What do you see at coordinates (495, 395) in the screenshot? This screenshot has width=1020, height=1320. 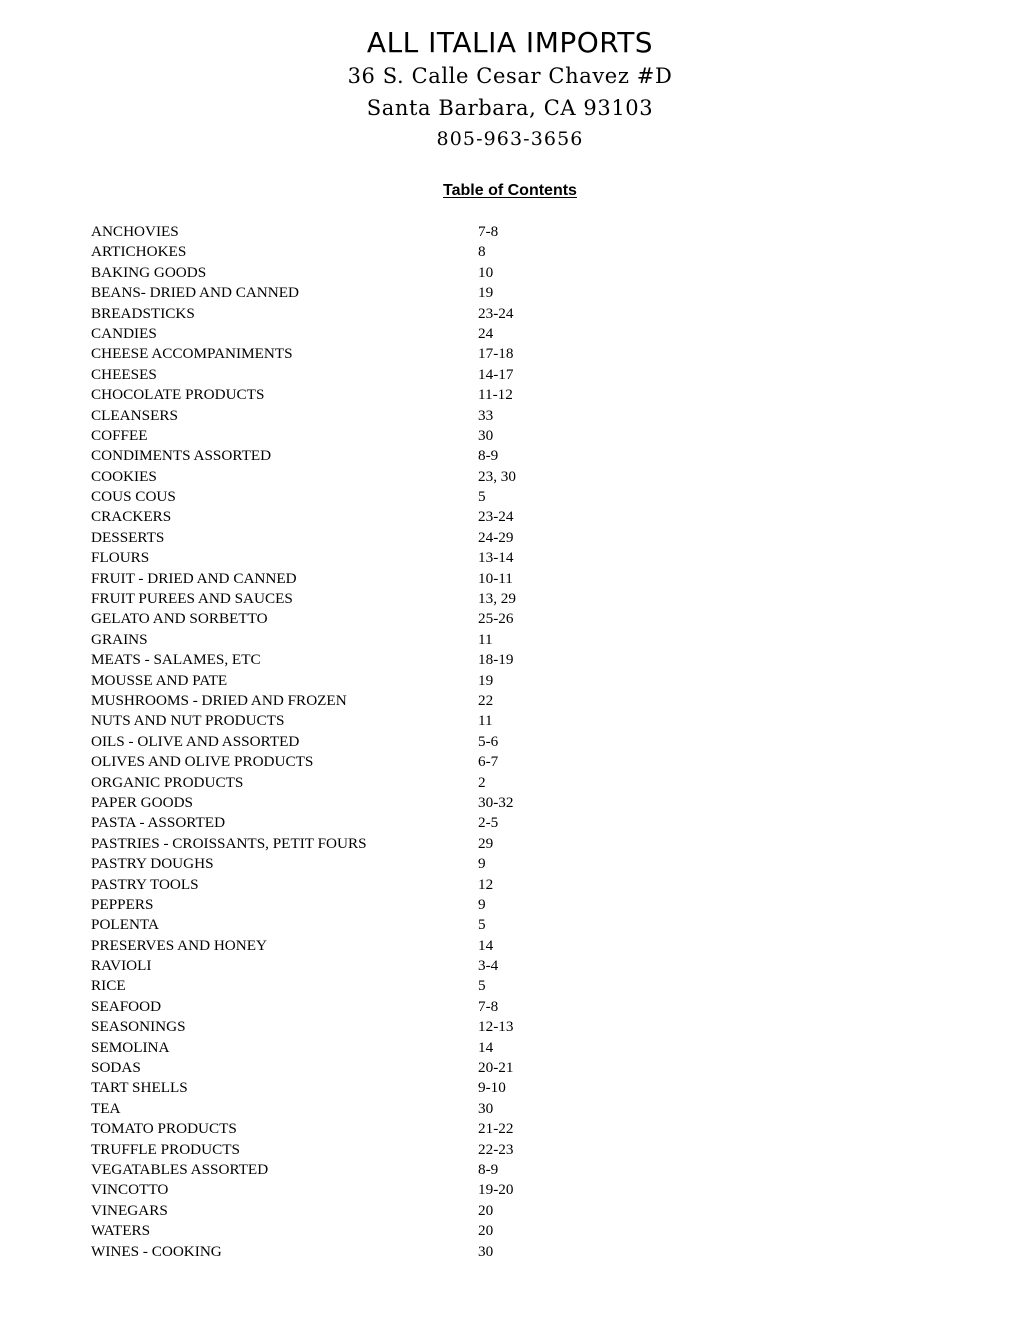 I see `toc-entry-pages: 11-12` at bounding box center [495, 395].